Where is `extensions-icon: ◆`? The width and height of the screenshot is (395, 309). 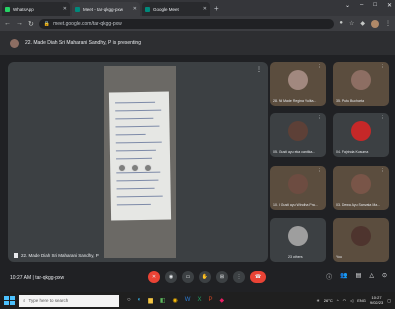
extensions-icon: ◆ is located at coordinates (362, 24).